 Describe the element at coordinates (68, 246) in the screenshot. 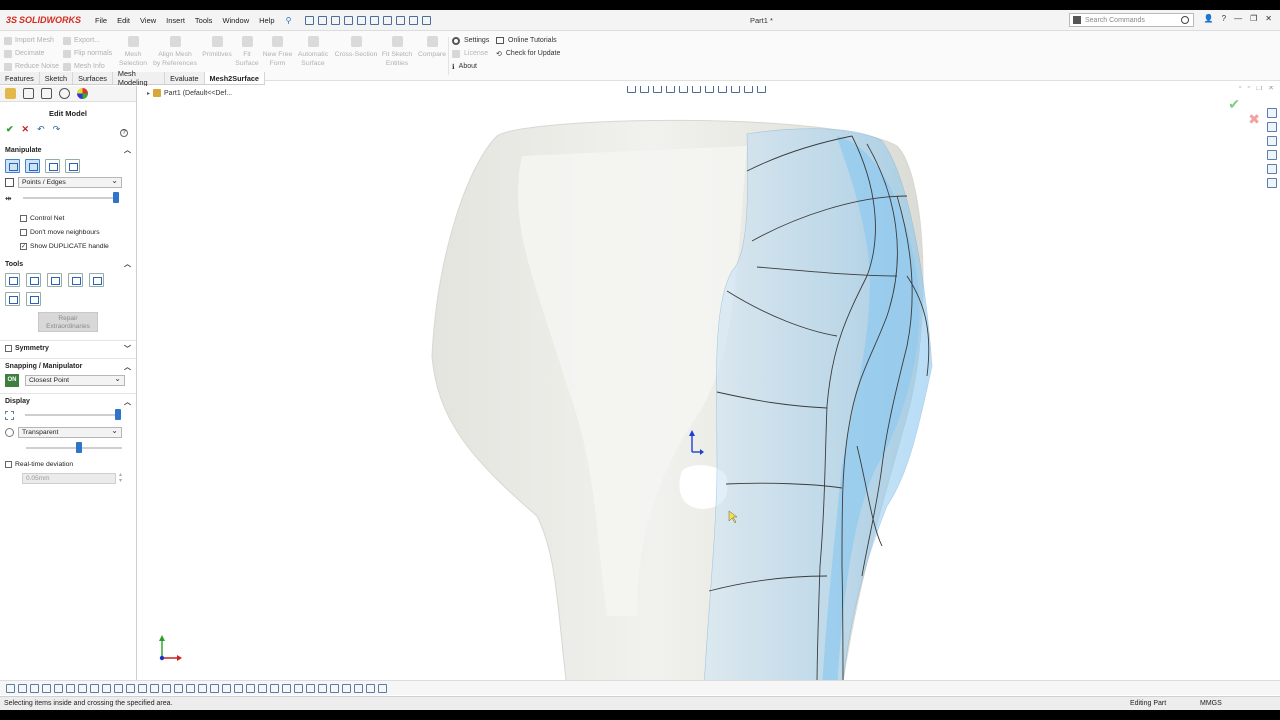

I see `show-duplicate-checkbox: ✓ Show DUPLICATE handle` at that location.